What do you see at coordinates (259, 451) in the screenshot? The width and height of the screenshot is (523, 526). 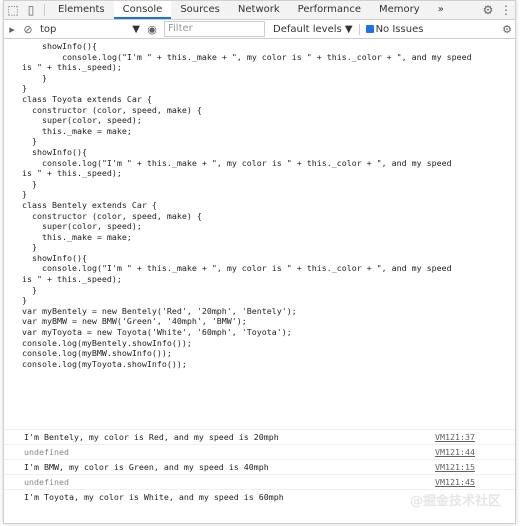 I see `console-output-row: undefined VM121:44` at bounding box center [259, 451].